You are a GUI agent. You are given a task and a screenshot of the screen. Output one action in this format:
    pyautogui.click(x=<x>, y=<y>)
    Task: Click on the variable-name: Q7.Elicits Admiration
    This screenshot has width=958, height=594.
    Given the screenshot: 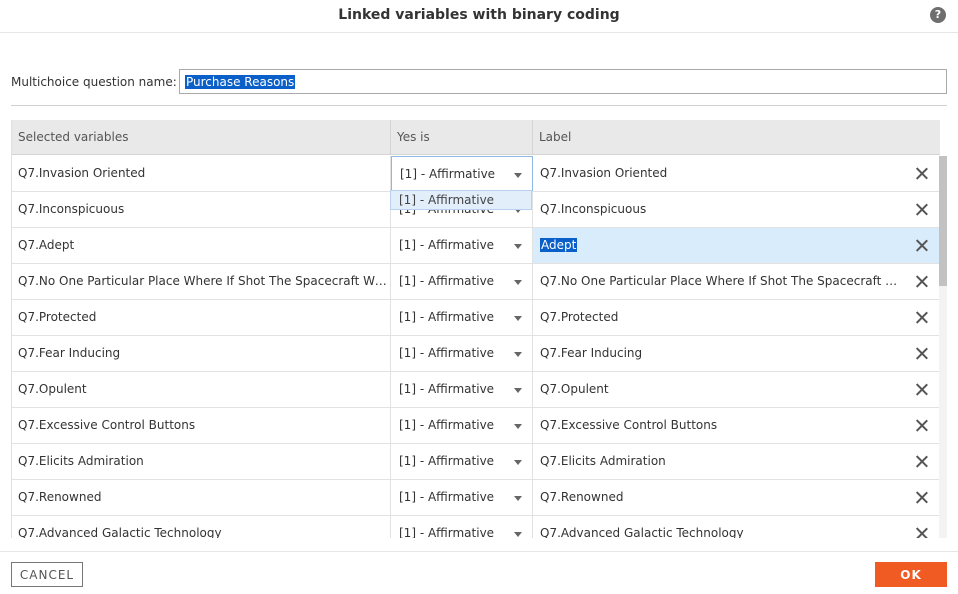 What is the action you would take?
    pyautogui.click(x=81, y=461)
    